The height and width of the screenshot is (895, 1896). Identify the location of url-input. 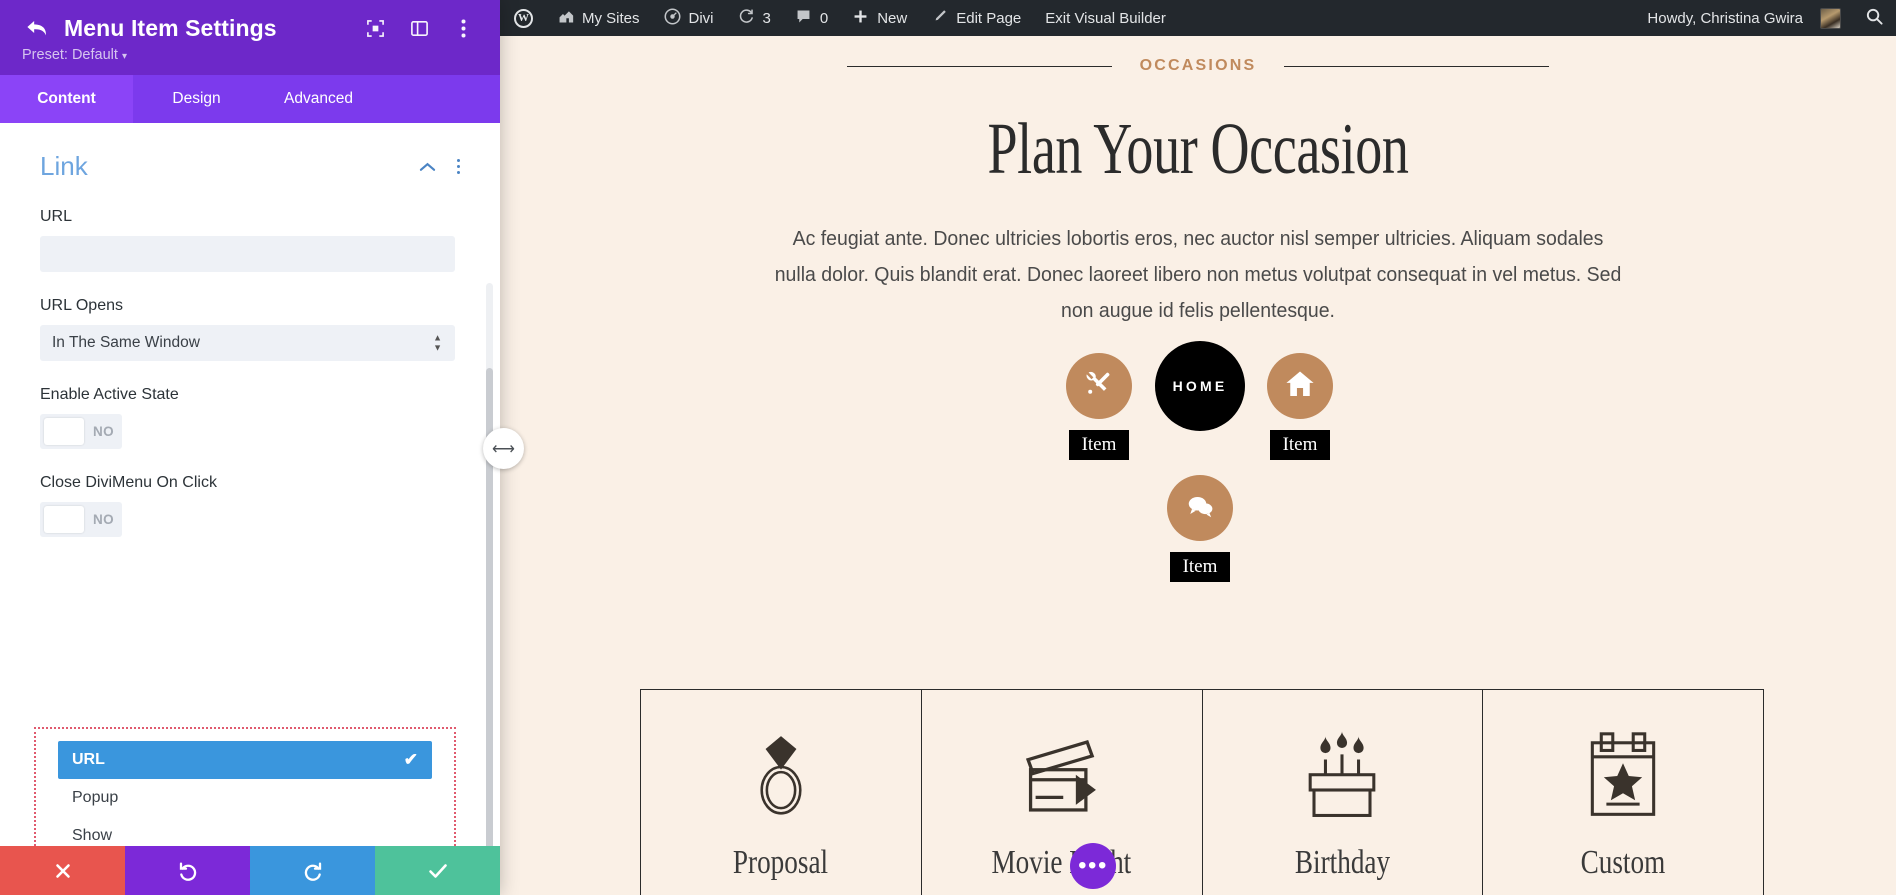
(247, 254).